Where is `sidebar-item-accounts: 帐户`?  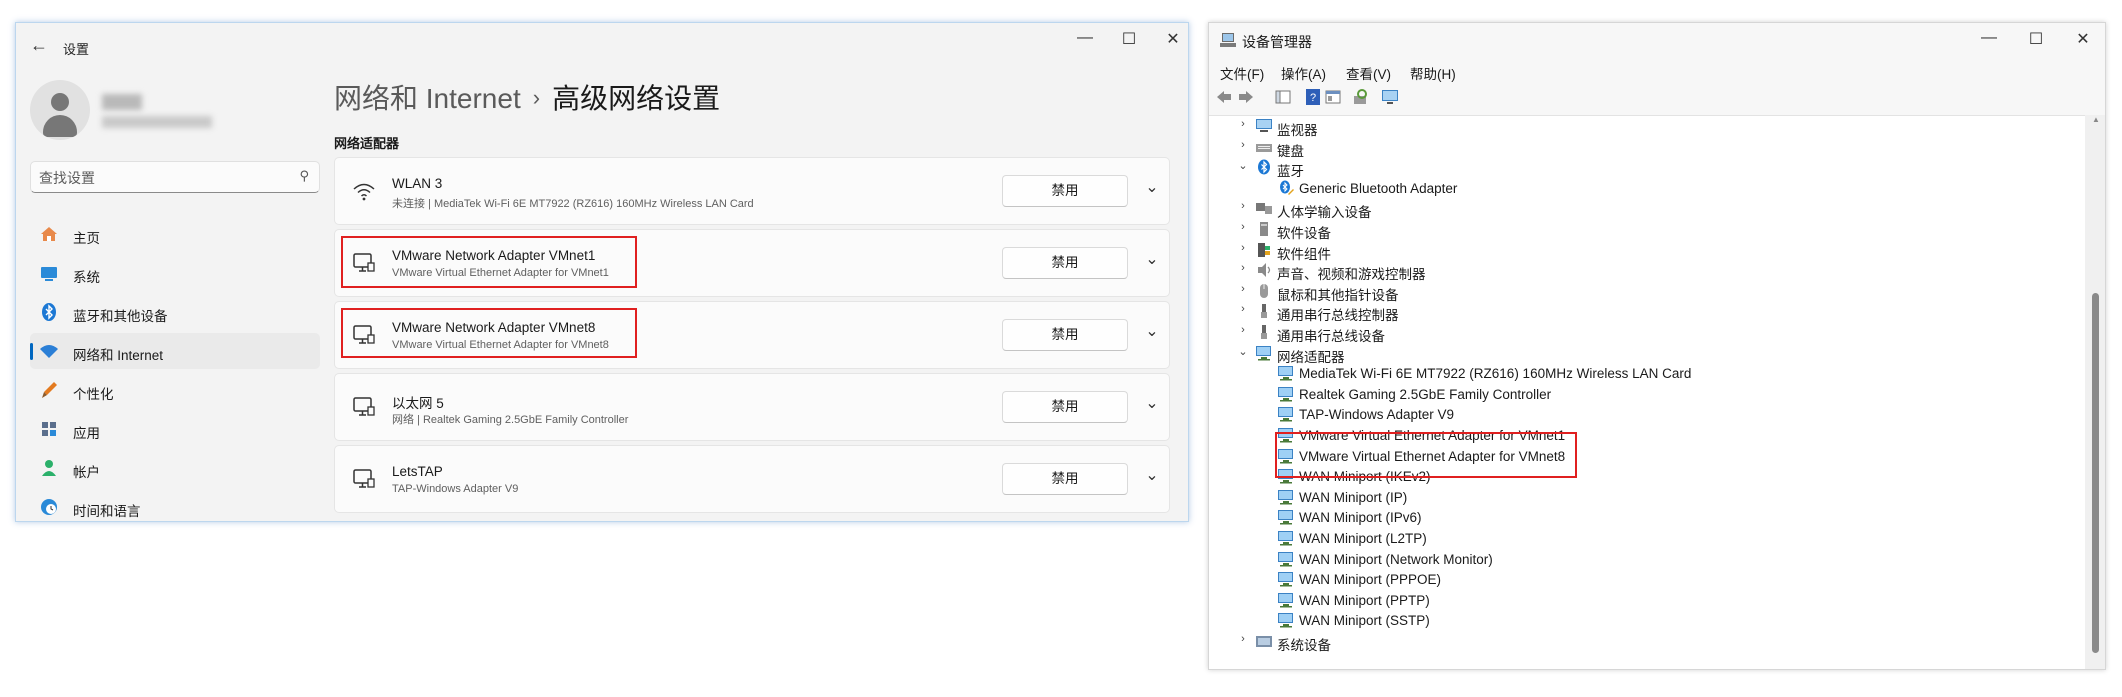 sidebar-item-accounts: 帐户 is located at coordinates (175, 468).